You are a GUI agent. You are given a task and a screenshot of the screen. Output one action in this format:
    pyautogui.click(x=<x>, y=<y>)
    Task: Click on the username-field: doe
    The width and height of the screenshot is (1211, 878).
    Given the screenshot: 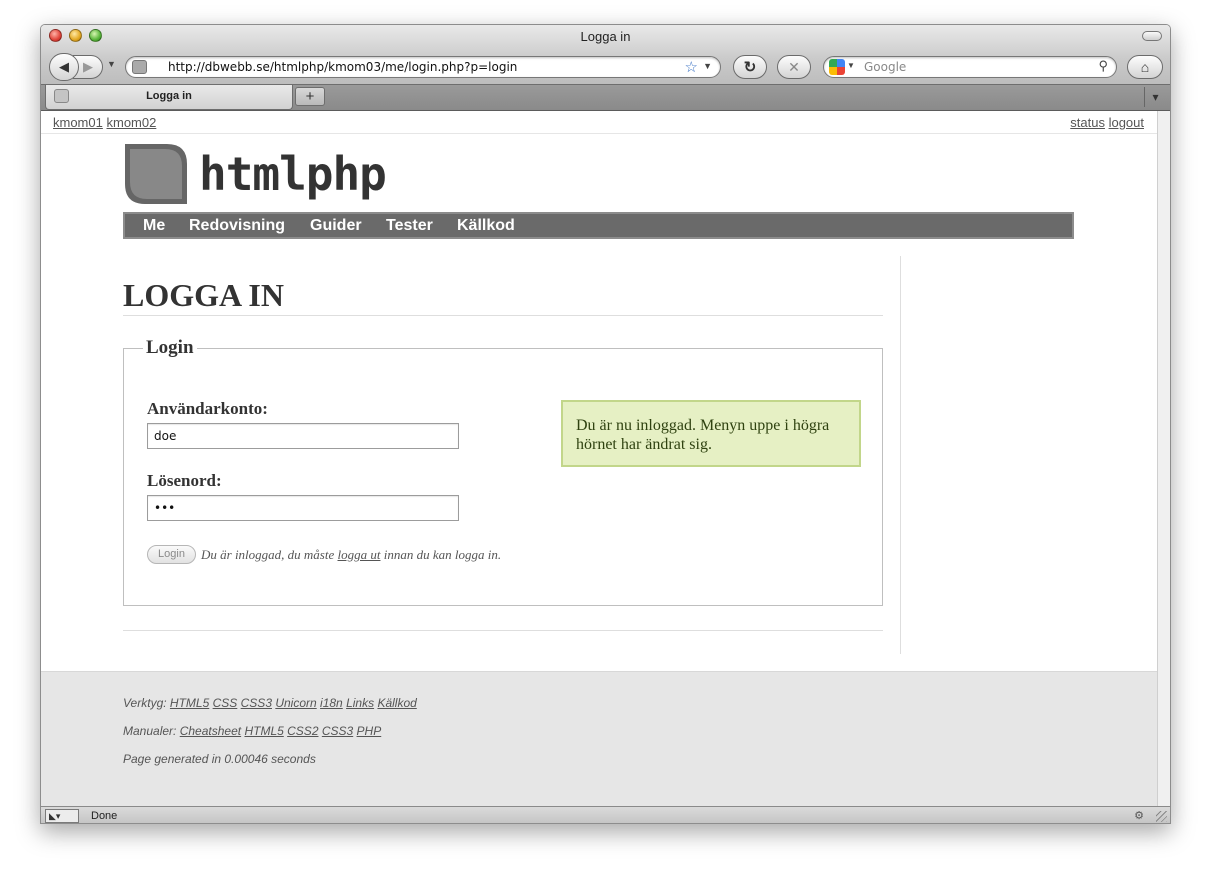 What is the action you would take?
    pyautogui.click(x=303, y=436)
    